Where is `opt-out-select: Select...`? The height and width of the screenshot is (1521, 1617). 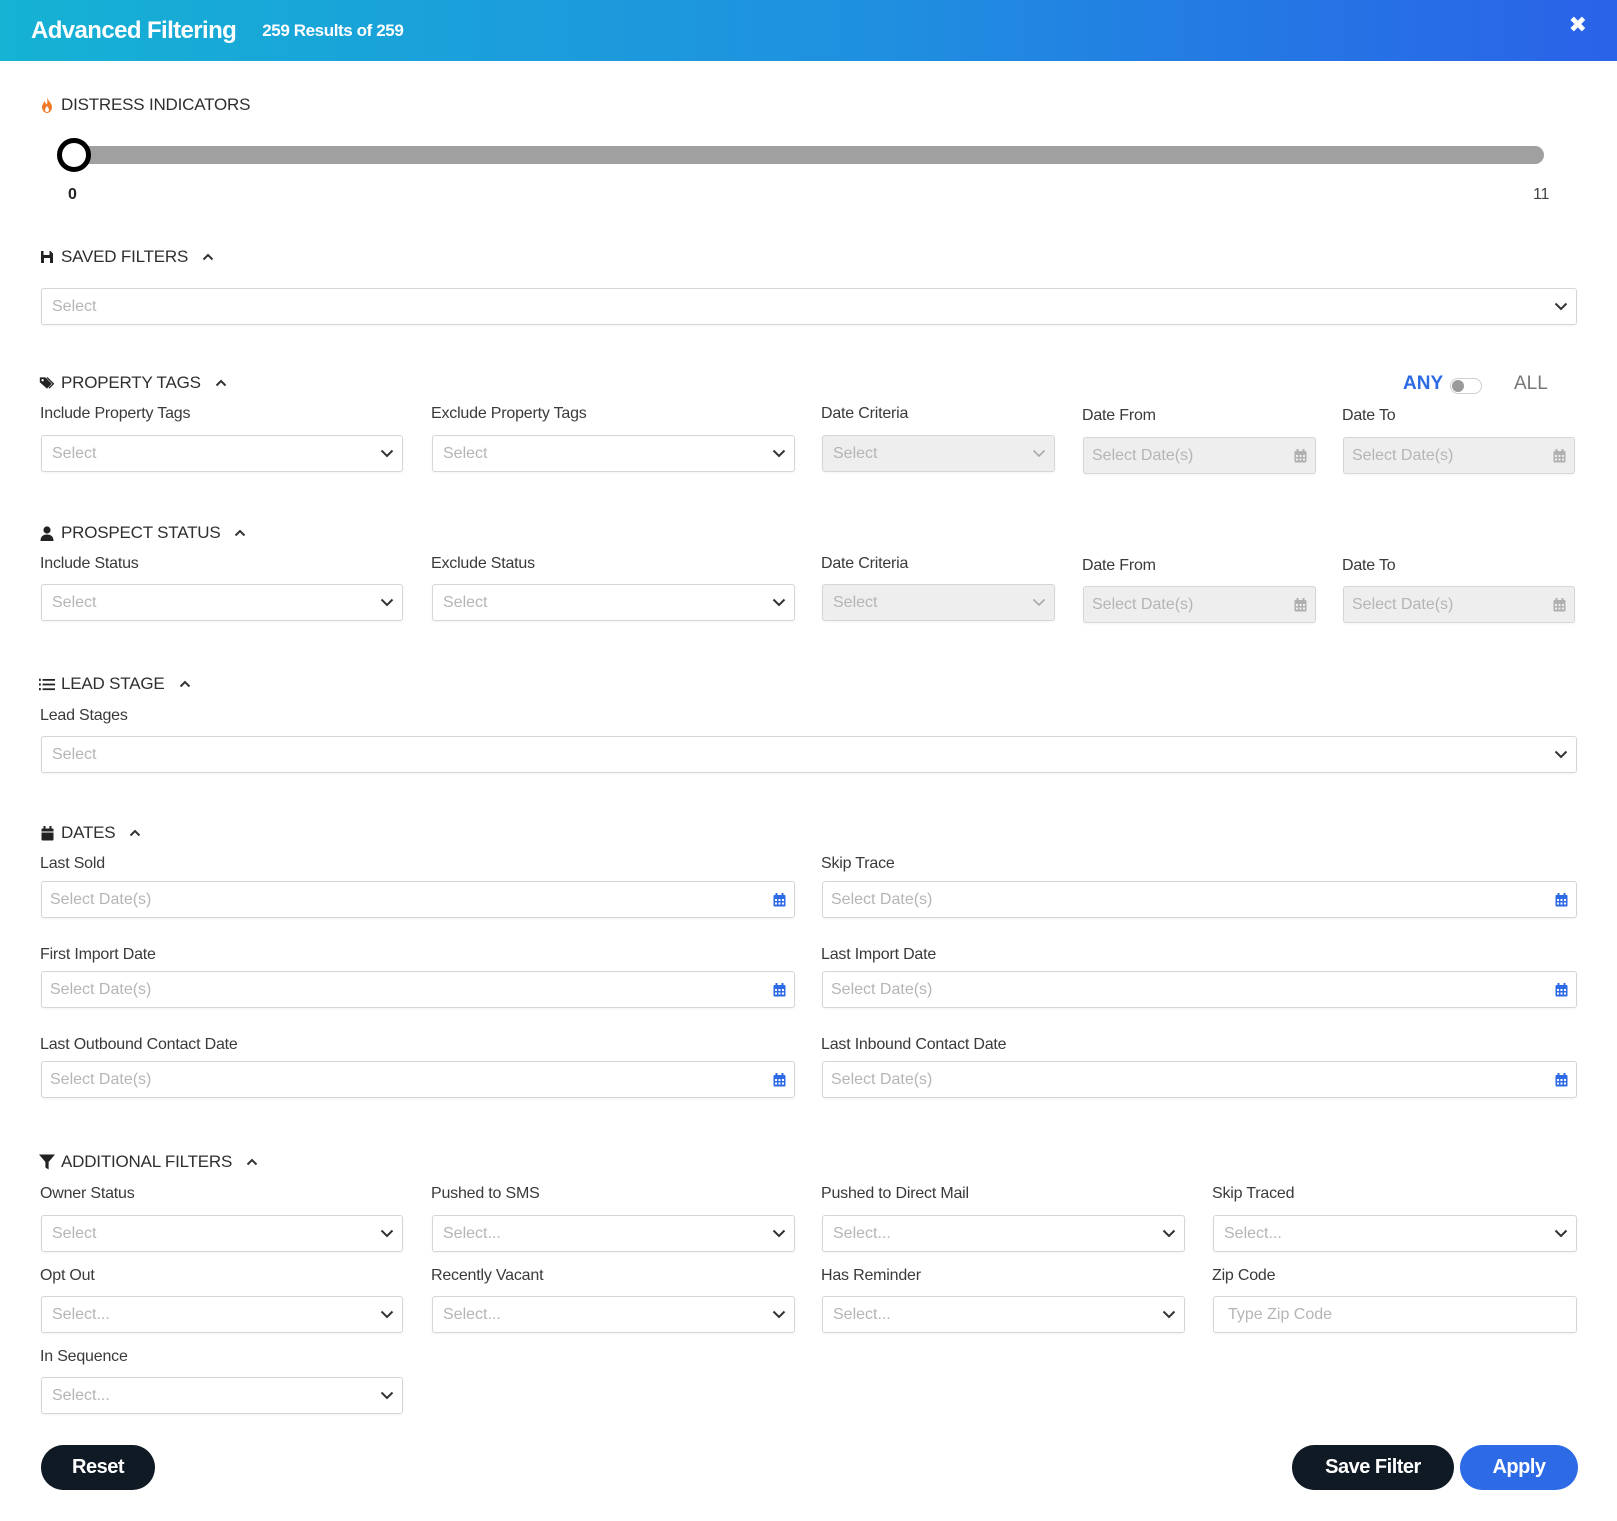 opt-out-select: Select... is located at coordinates (222, 1314).